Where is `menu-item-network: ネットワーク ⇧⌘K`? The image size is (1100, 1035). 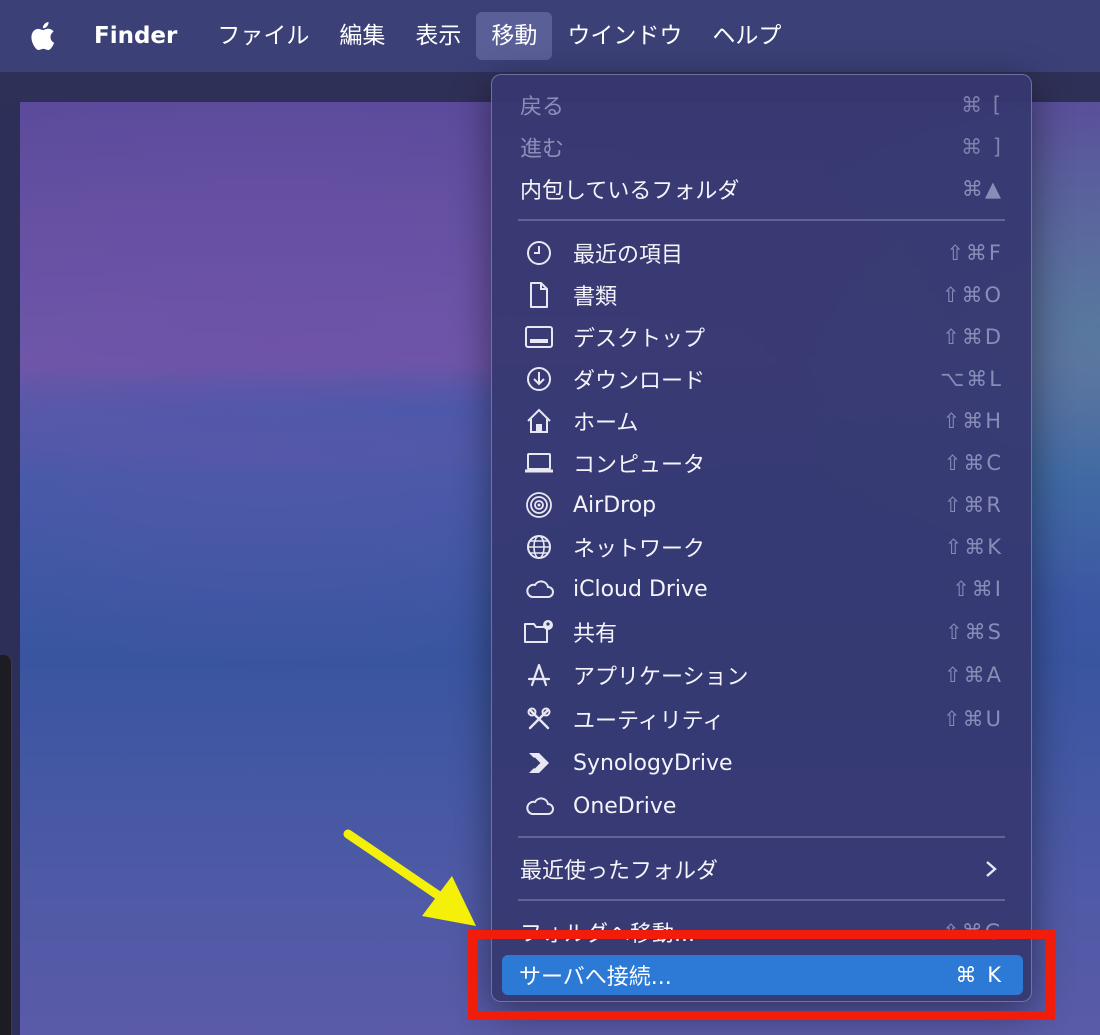 menu-item-network: ネットワーク ⇧⌘K is located at coordinates (761, 547).